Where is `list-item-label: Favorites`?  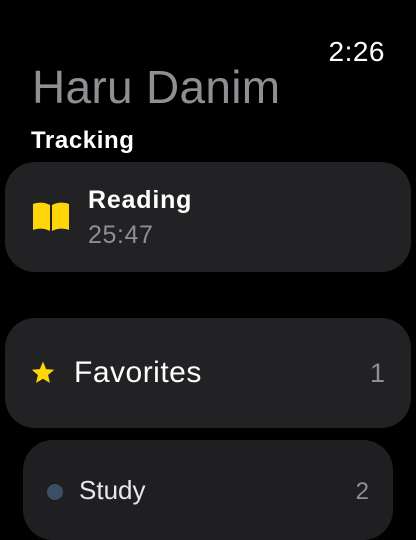 list-item-label: Favorites is located at coordinates (138, 372).